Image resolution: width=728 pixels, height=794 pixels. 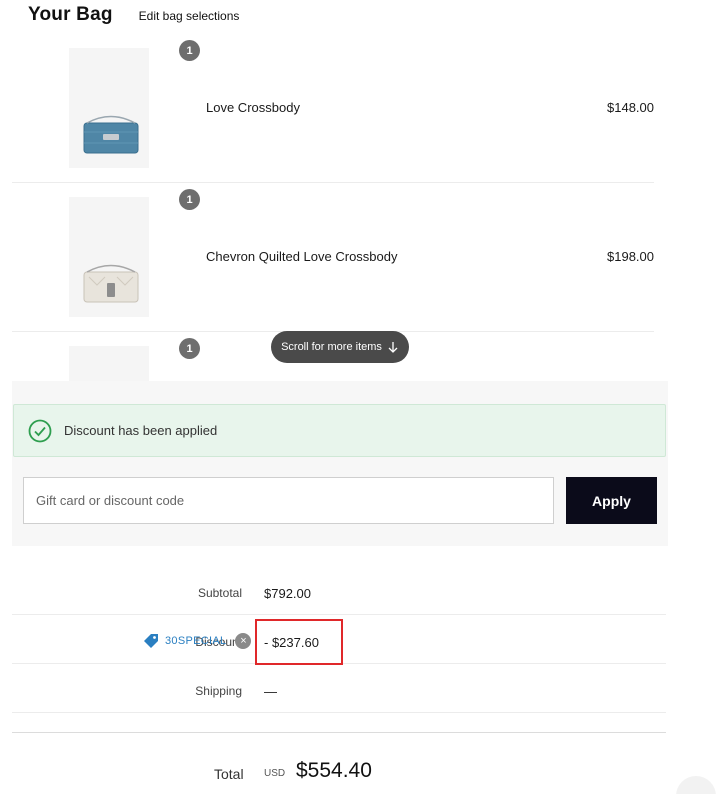 What do you see at coordinates (189, 16) in the screenshot?
I see `edit-bag-selections-link: Edit bag selections` at bounding box center [189, 16].